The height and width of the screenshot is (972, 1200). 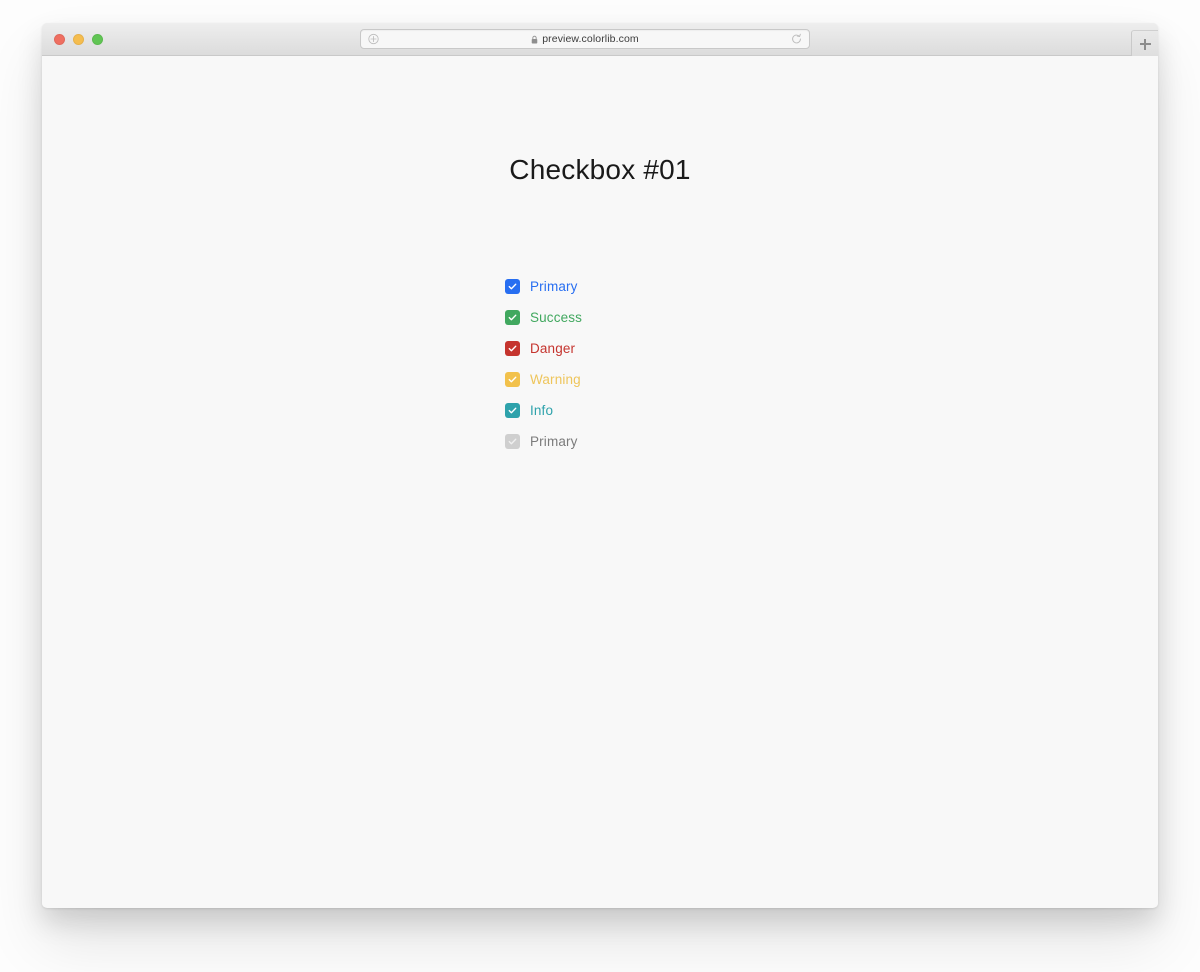 What do you see at coordinates (512, 348) in the screenshot?
I see `checkbox-danger` at bounding box center [512, 348].